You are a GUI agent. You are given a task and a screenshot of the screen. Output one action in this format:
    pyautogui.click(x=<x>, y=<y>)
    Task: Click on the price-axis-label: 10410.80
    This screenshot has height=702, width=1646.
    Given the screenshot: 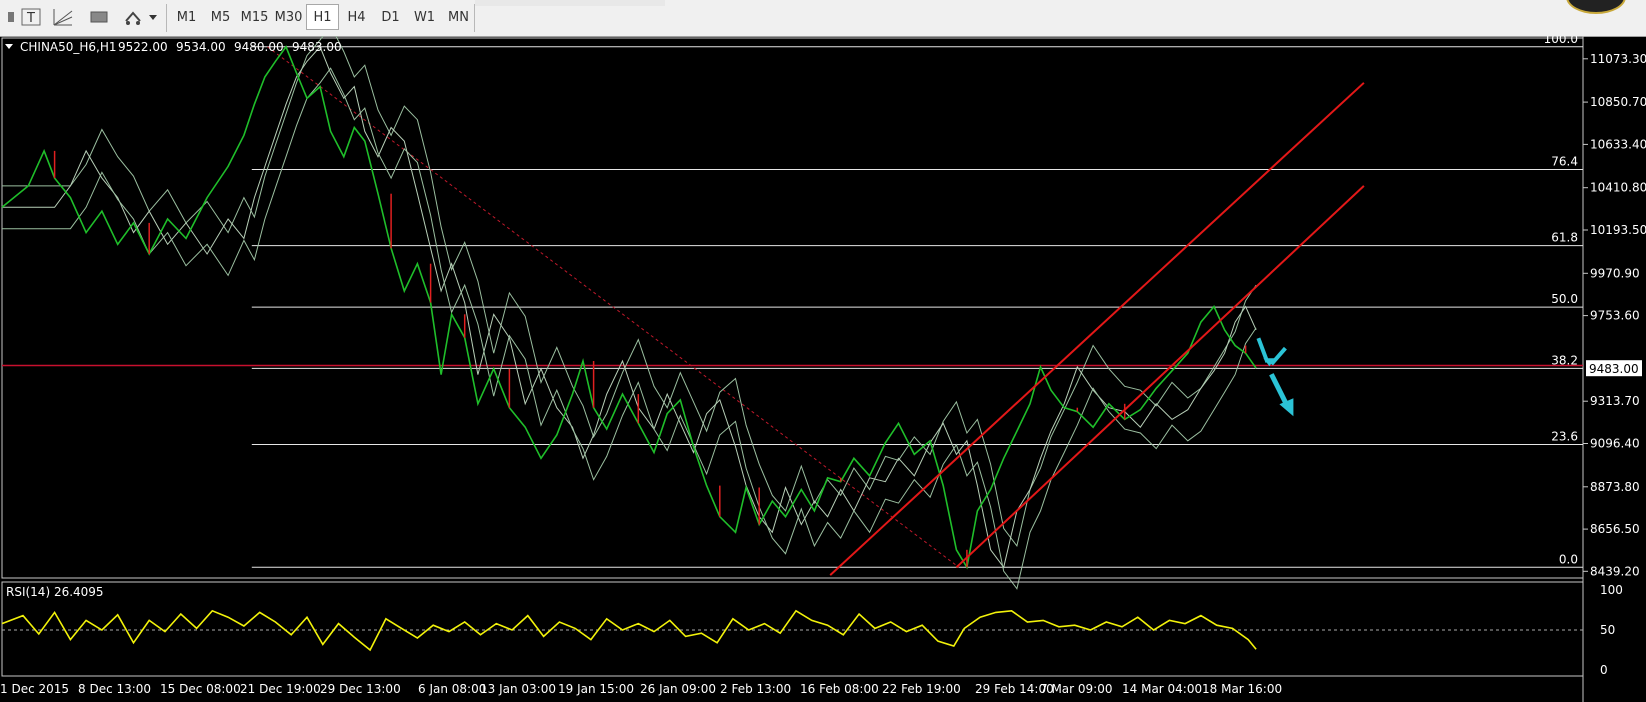 What is the action you would take?
    pyautogui.click(x=1618, y=188)
    